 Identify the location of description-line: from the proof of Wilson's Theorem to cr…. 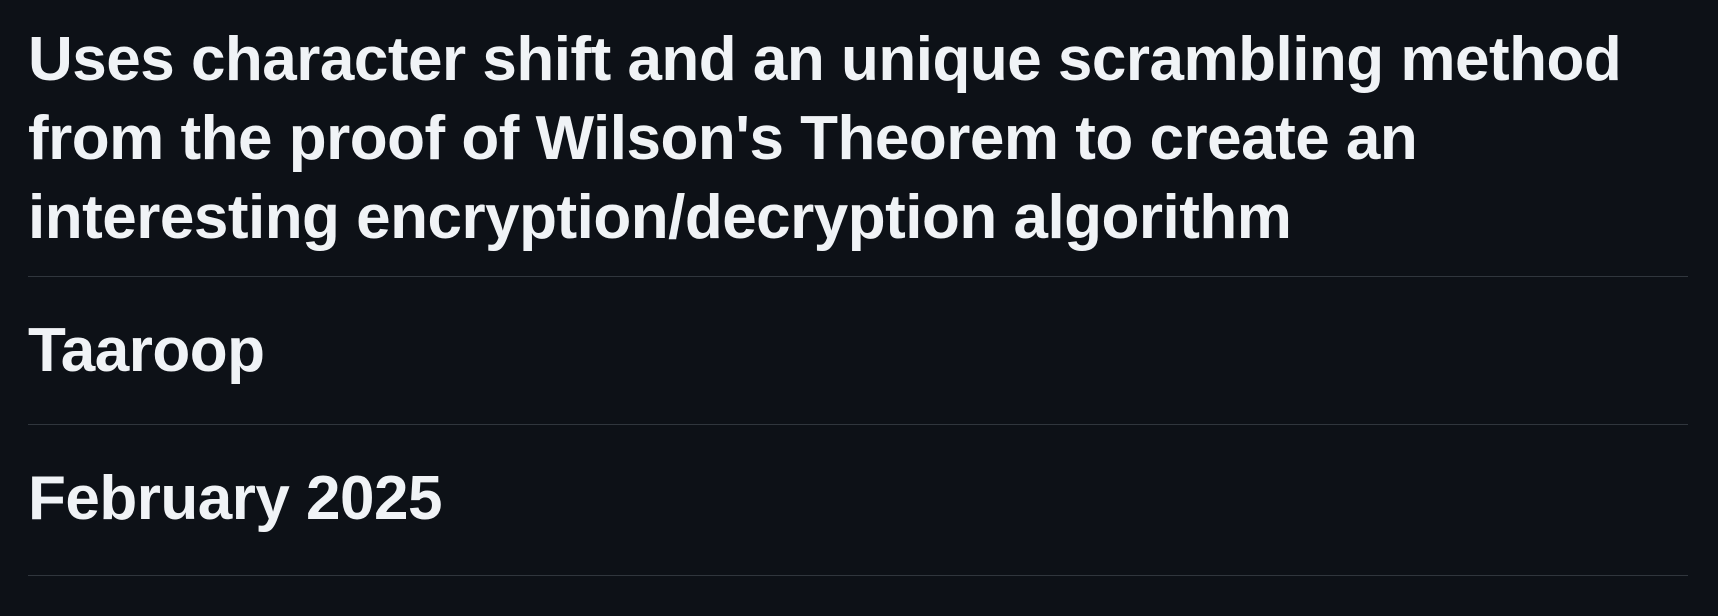
(723, 138).